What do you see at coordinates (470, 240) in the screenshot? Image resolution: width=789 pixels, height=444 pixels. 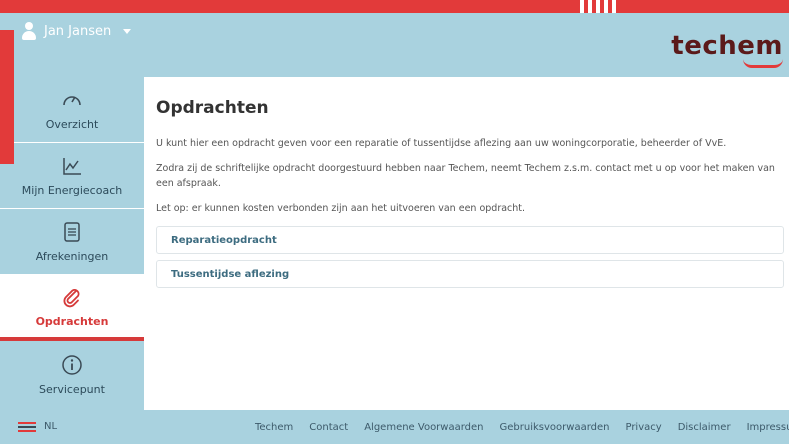 I see `reparatieopdracht-link: Reparatieopdracht` at bounding box center [470, 240].